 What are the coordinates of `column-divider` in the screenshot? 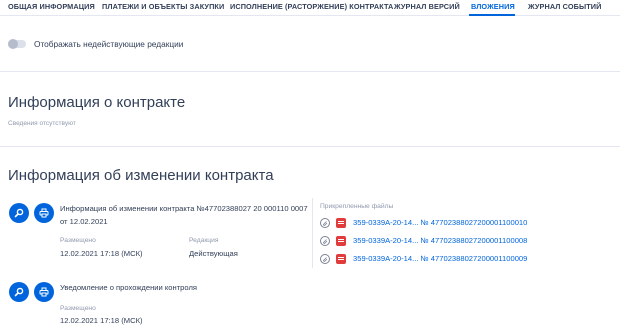 It's located at (312, 233).